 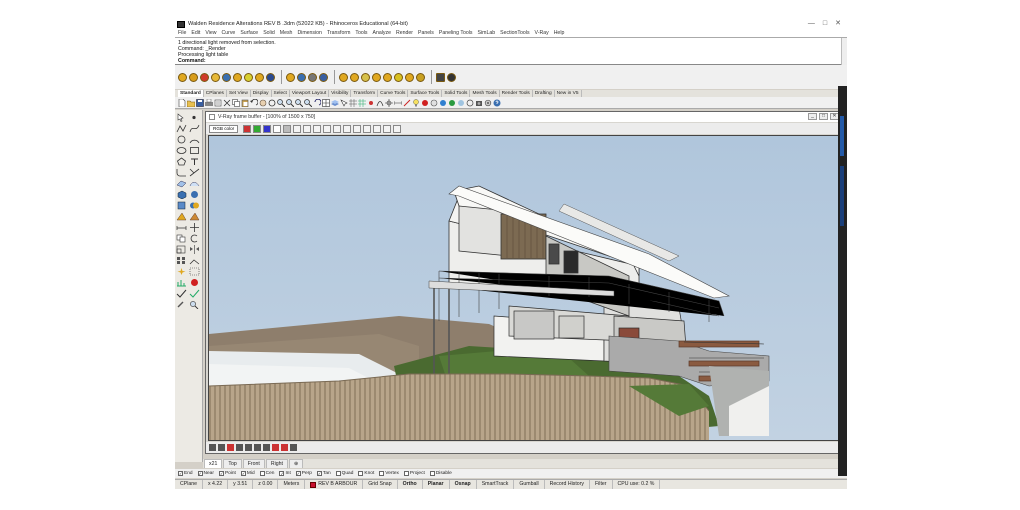 I want to click on menu-render: Render, so click(x=404, y=33).